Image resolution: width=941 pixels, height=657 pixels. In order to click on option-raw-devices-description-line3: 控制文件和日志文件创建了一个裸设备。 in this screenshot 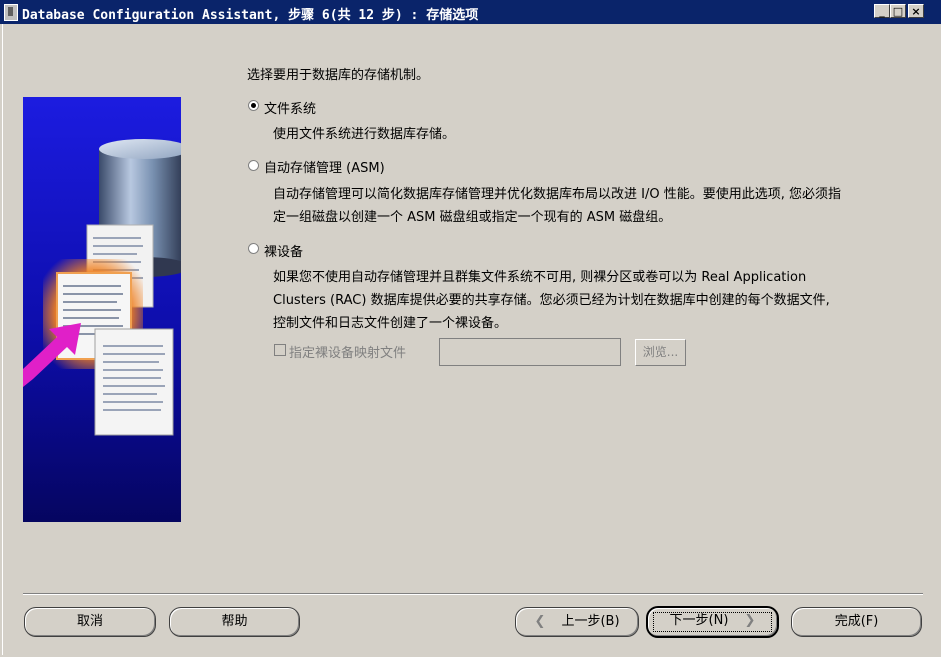, I will do `click(390, 323)`.